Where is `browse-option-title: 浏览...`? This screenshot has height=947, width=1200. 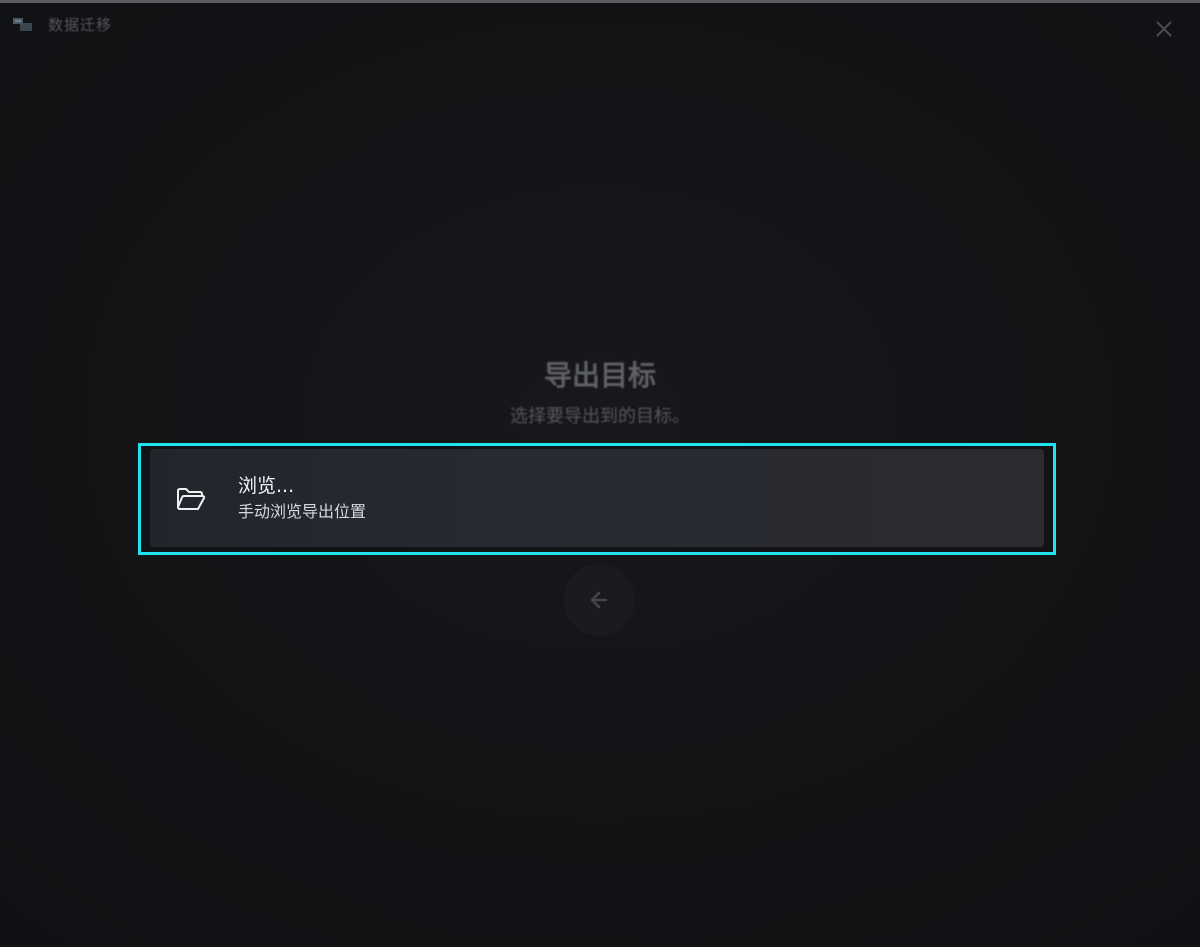
browse-option-title: 浏览... is located at coordinates (266, 486).